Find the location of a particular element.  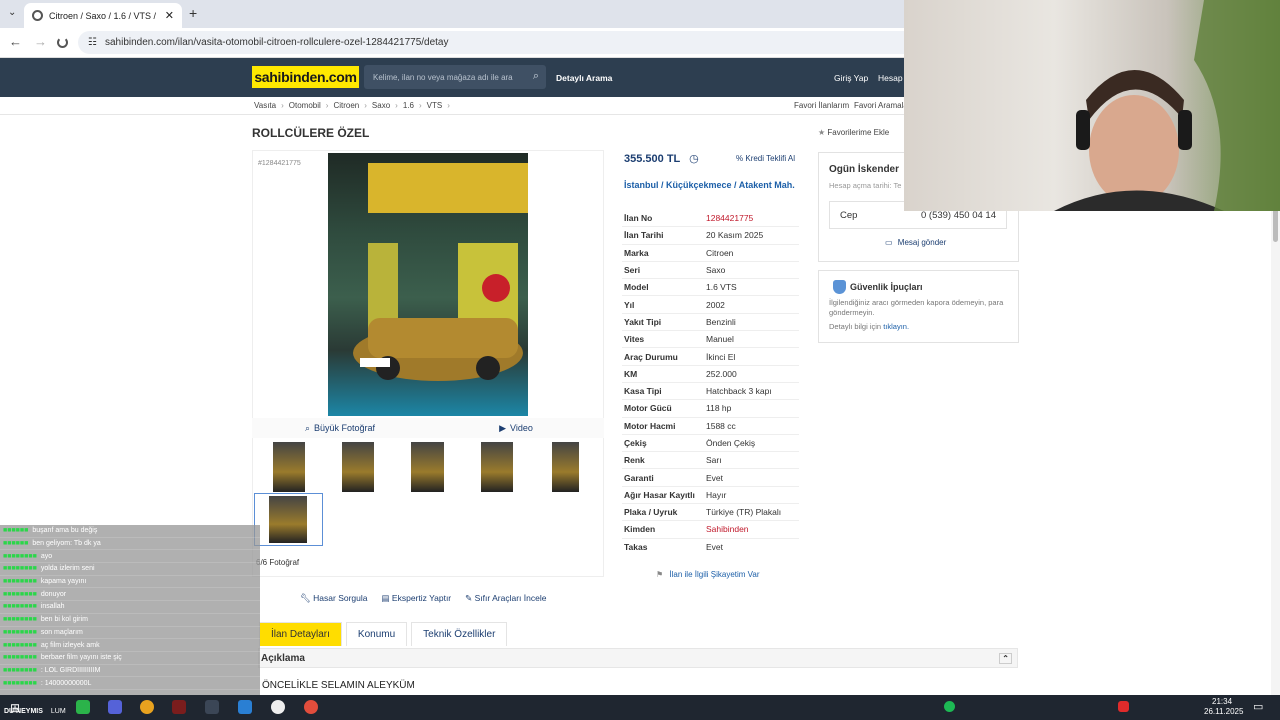

close-tab-icon: ✕ is located at coordinates (169, 15).